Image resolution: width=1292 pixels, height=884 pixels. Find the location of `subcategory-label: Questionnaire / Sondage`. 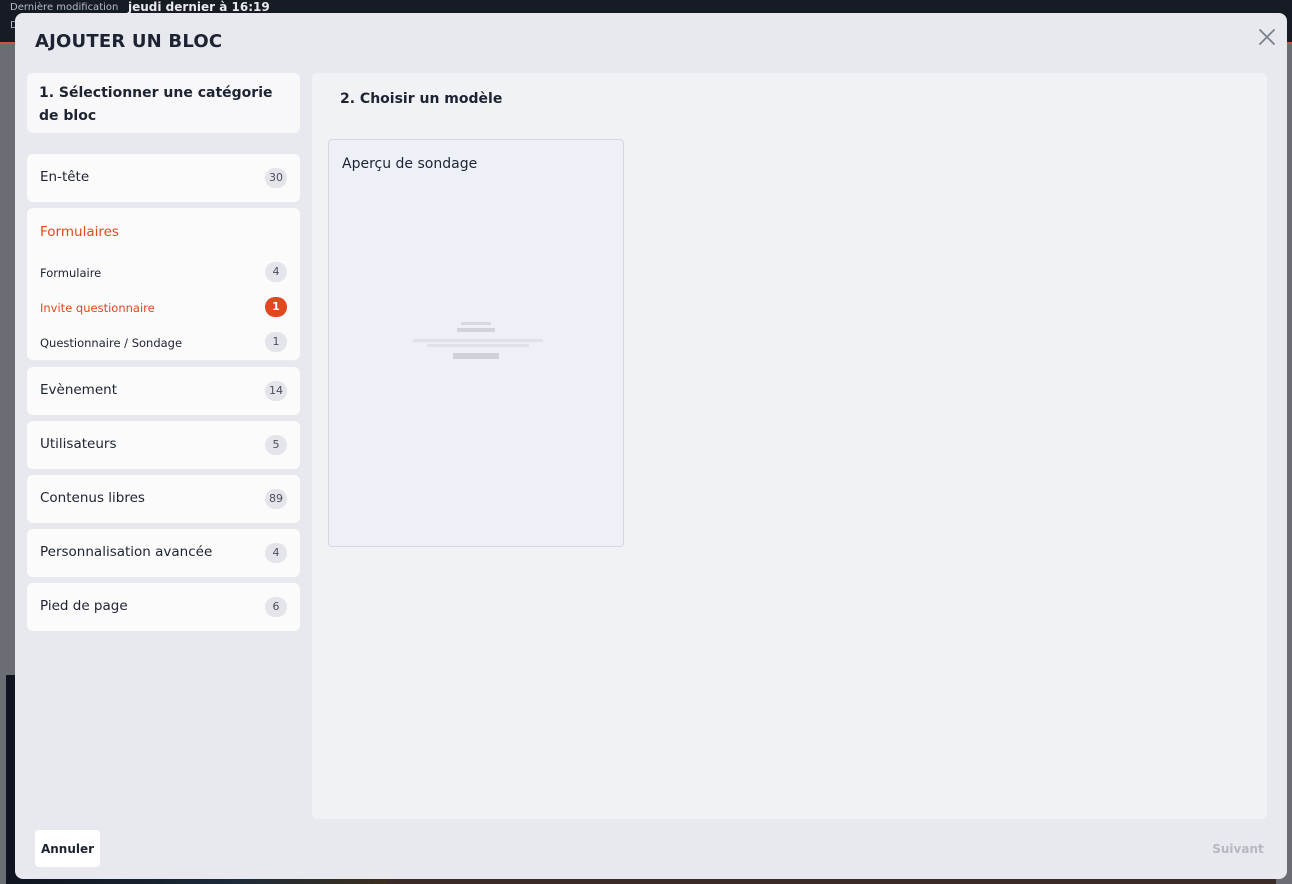

subcategory-label: Questionnaire / Sondage is located at coordinates (111, 343).